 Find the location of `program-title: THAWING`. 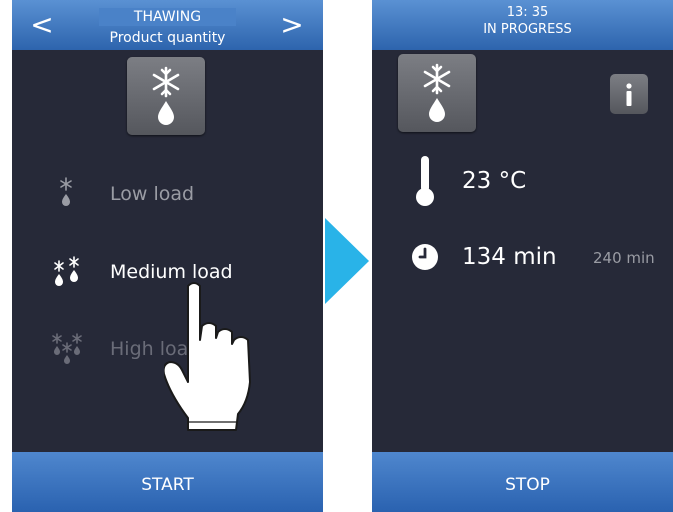

program-title: THAWING is located at coordinates (167, 17).